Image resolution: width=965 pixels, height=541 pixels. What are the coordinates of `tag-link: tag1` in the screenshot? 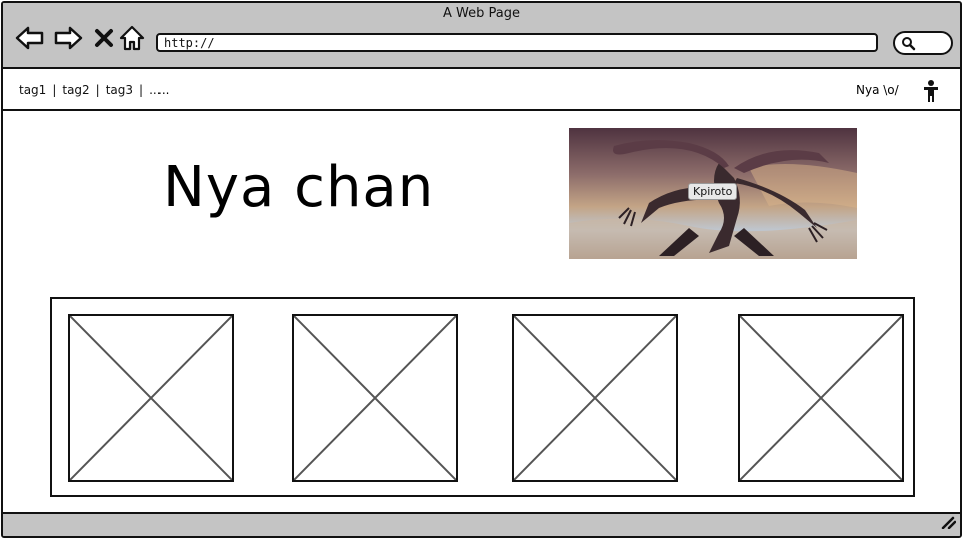 It's located at (32, 90).